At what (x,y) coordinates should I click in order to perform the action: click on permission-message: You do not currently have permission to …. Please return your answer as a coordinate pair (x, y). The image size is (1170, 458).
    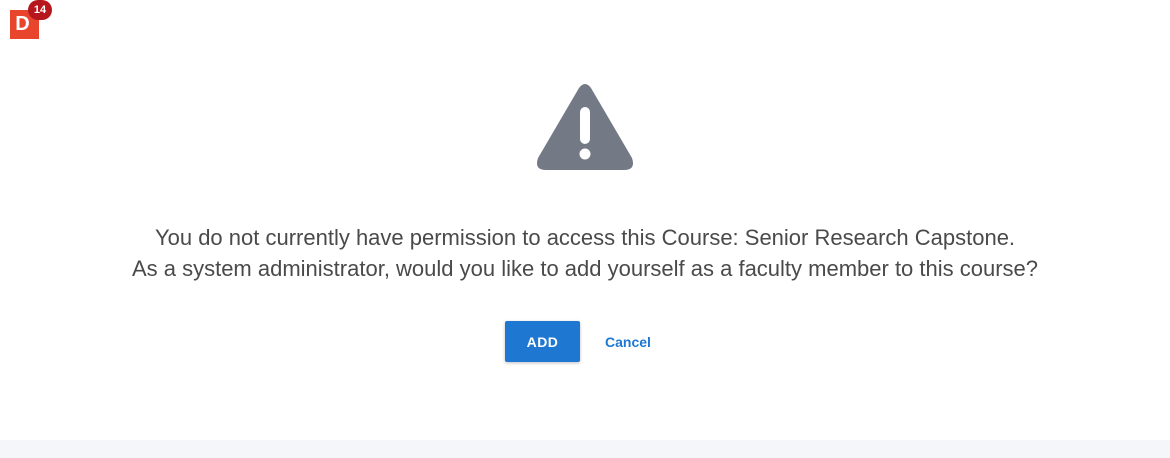
    Looking at the image, I should click on (585, 253).